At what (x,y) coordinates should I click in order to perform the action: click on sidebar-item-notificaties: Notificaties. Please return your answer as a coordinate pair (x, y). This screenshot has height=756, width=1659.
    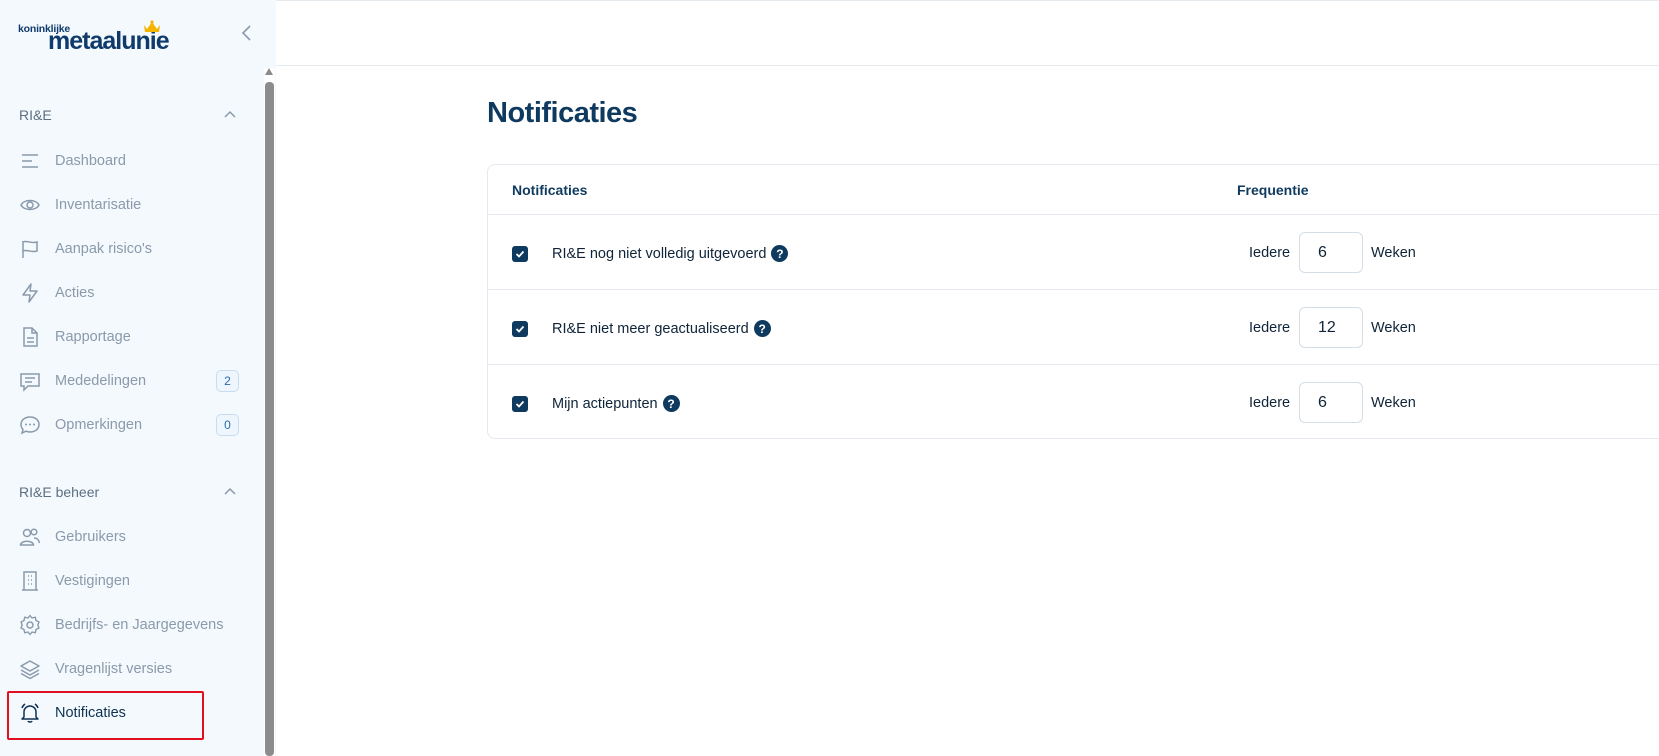
    Looking at the image, I should click on (129, 713).